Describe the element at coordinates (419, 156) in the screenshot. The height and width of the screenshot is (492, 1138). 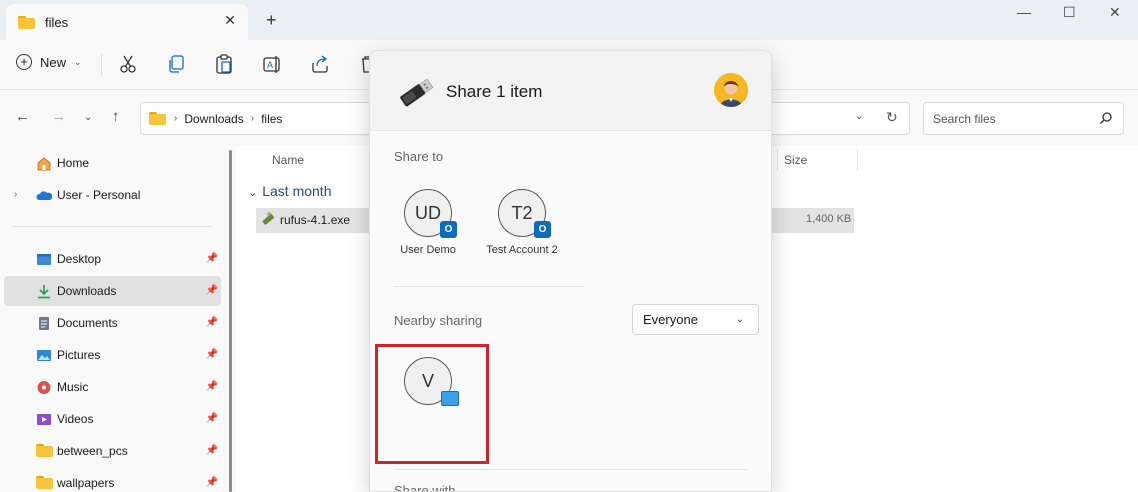
I see `share-to-label: Share to` at that location.